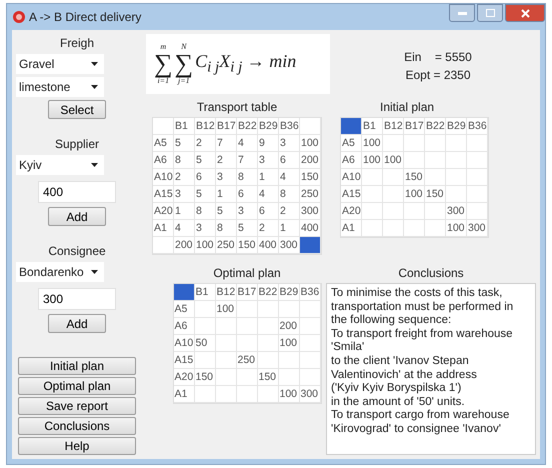  Describe the element at coordinates (205, 343) in the screenshot. I see `table-cell: 50` at that location.